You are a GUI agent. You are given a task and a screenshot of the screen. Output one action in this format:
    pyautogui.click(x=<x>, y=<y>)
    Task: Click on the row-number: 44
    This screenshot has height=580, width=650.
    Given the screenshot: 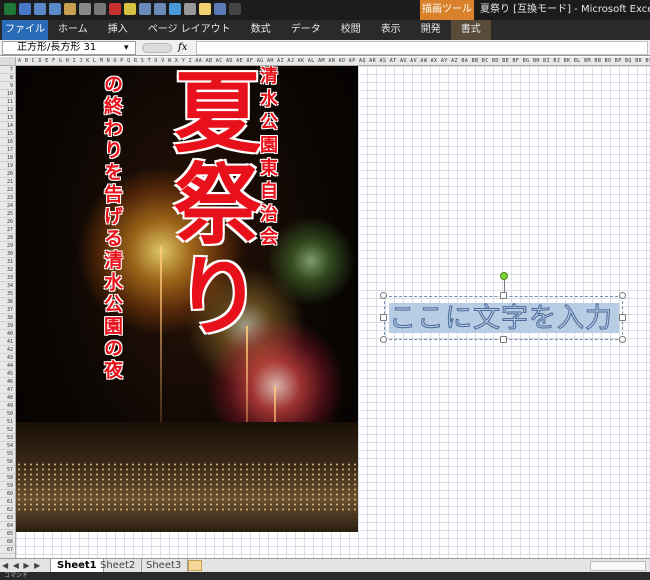 What is the action you would take?
    pyautogui.click(x=7, y=366)
    